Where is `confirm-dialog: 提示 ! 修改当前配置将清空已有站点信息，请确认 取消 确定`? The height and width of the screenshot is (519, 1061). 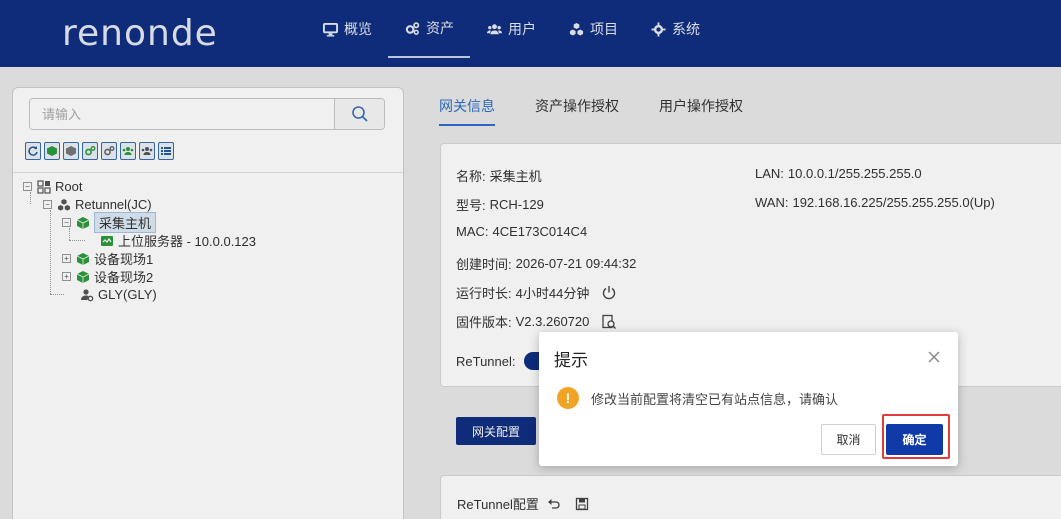
confirm-dialog: 提示 ! 修改当前配置将清空已有站点信息，请确认 取消 确定 is located at coordinates (748, 399).